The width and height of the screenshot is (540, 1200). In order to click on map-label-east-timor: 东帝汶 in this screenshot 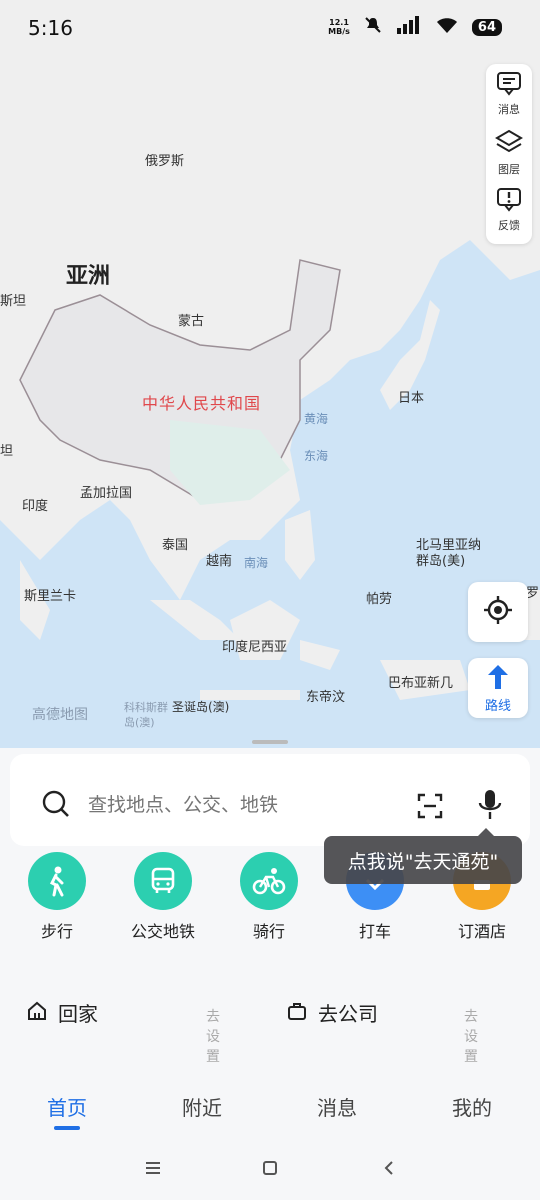, I will do `click(326, 697)`.